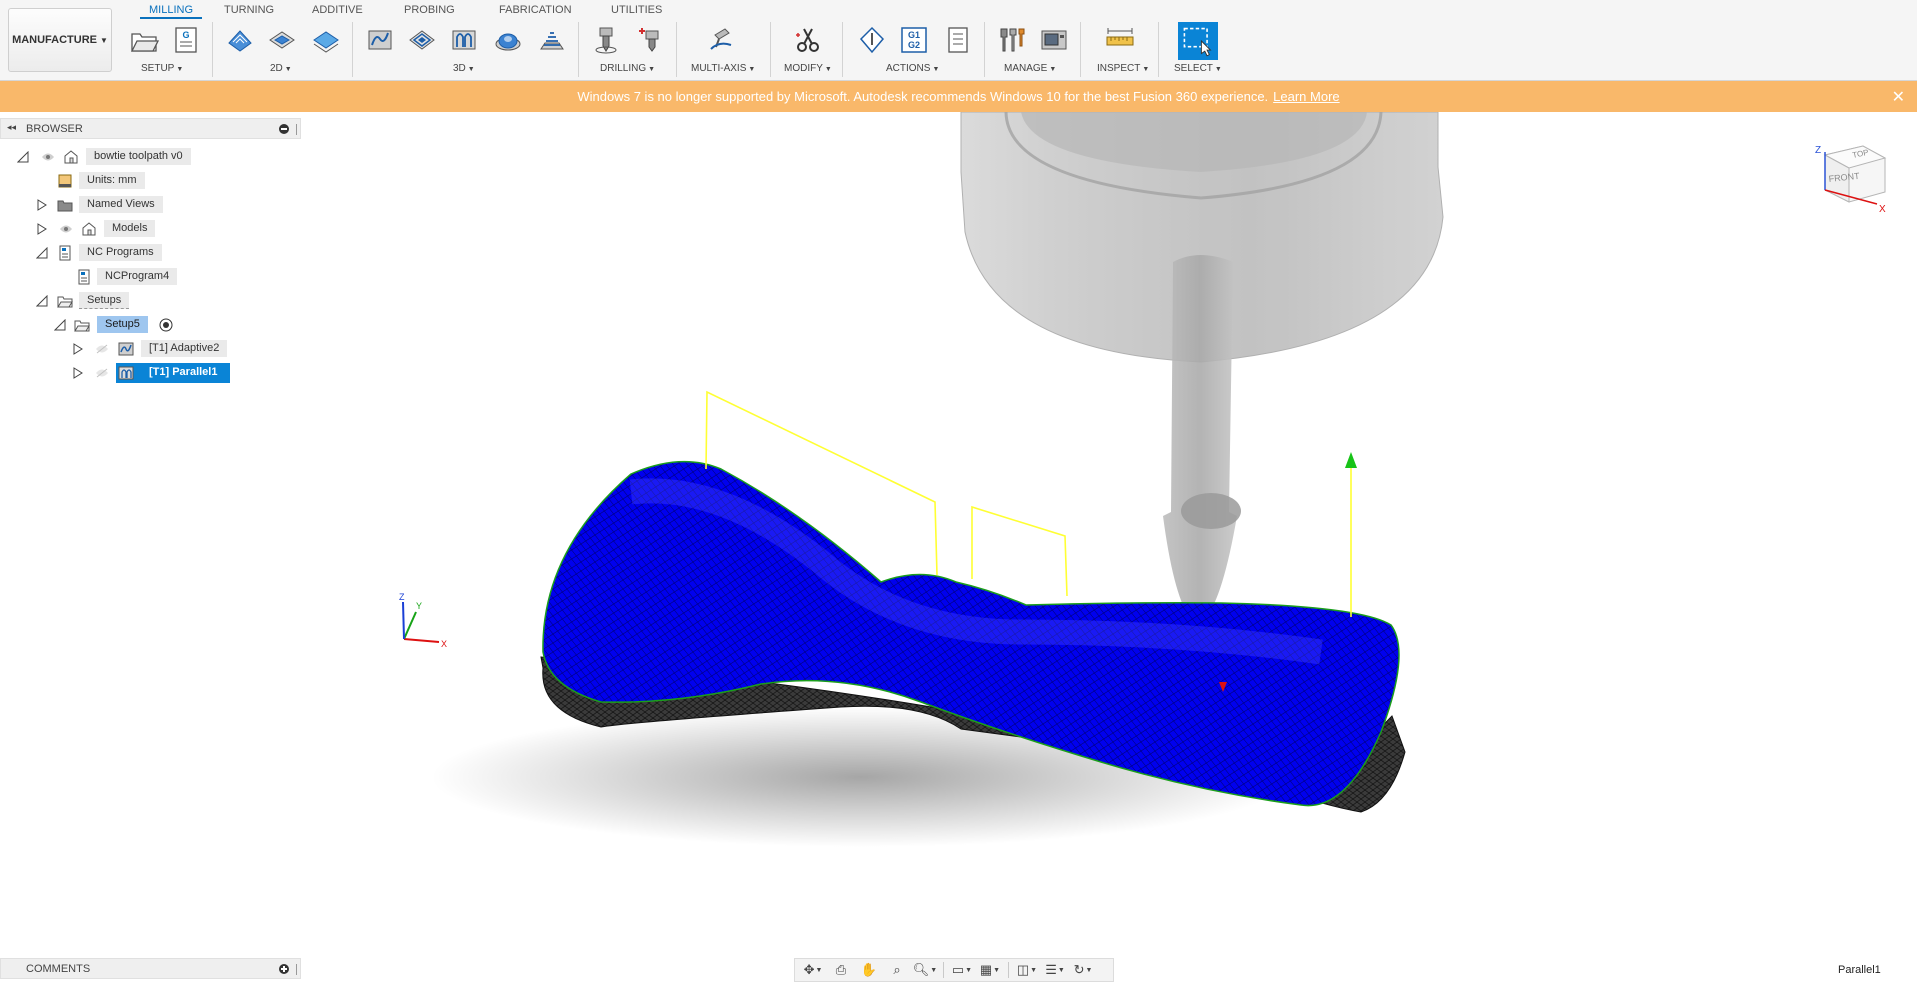 The width and height of the screenshot is (1917, 985). What do you see at coordinates (1012, 40) in the screenshot?
I see `tool-library-button` at bounding box center [1012, 40].